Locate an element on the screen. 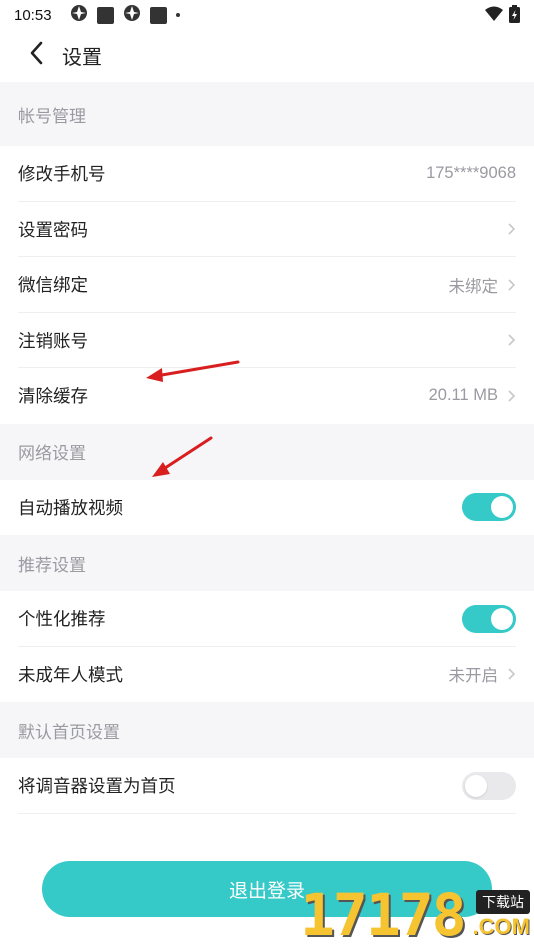 Image resolution: width=534 pixels, height=950 pixels. row-delete-account: 注销账号 is located at coordinates (267, 340).